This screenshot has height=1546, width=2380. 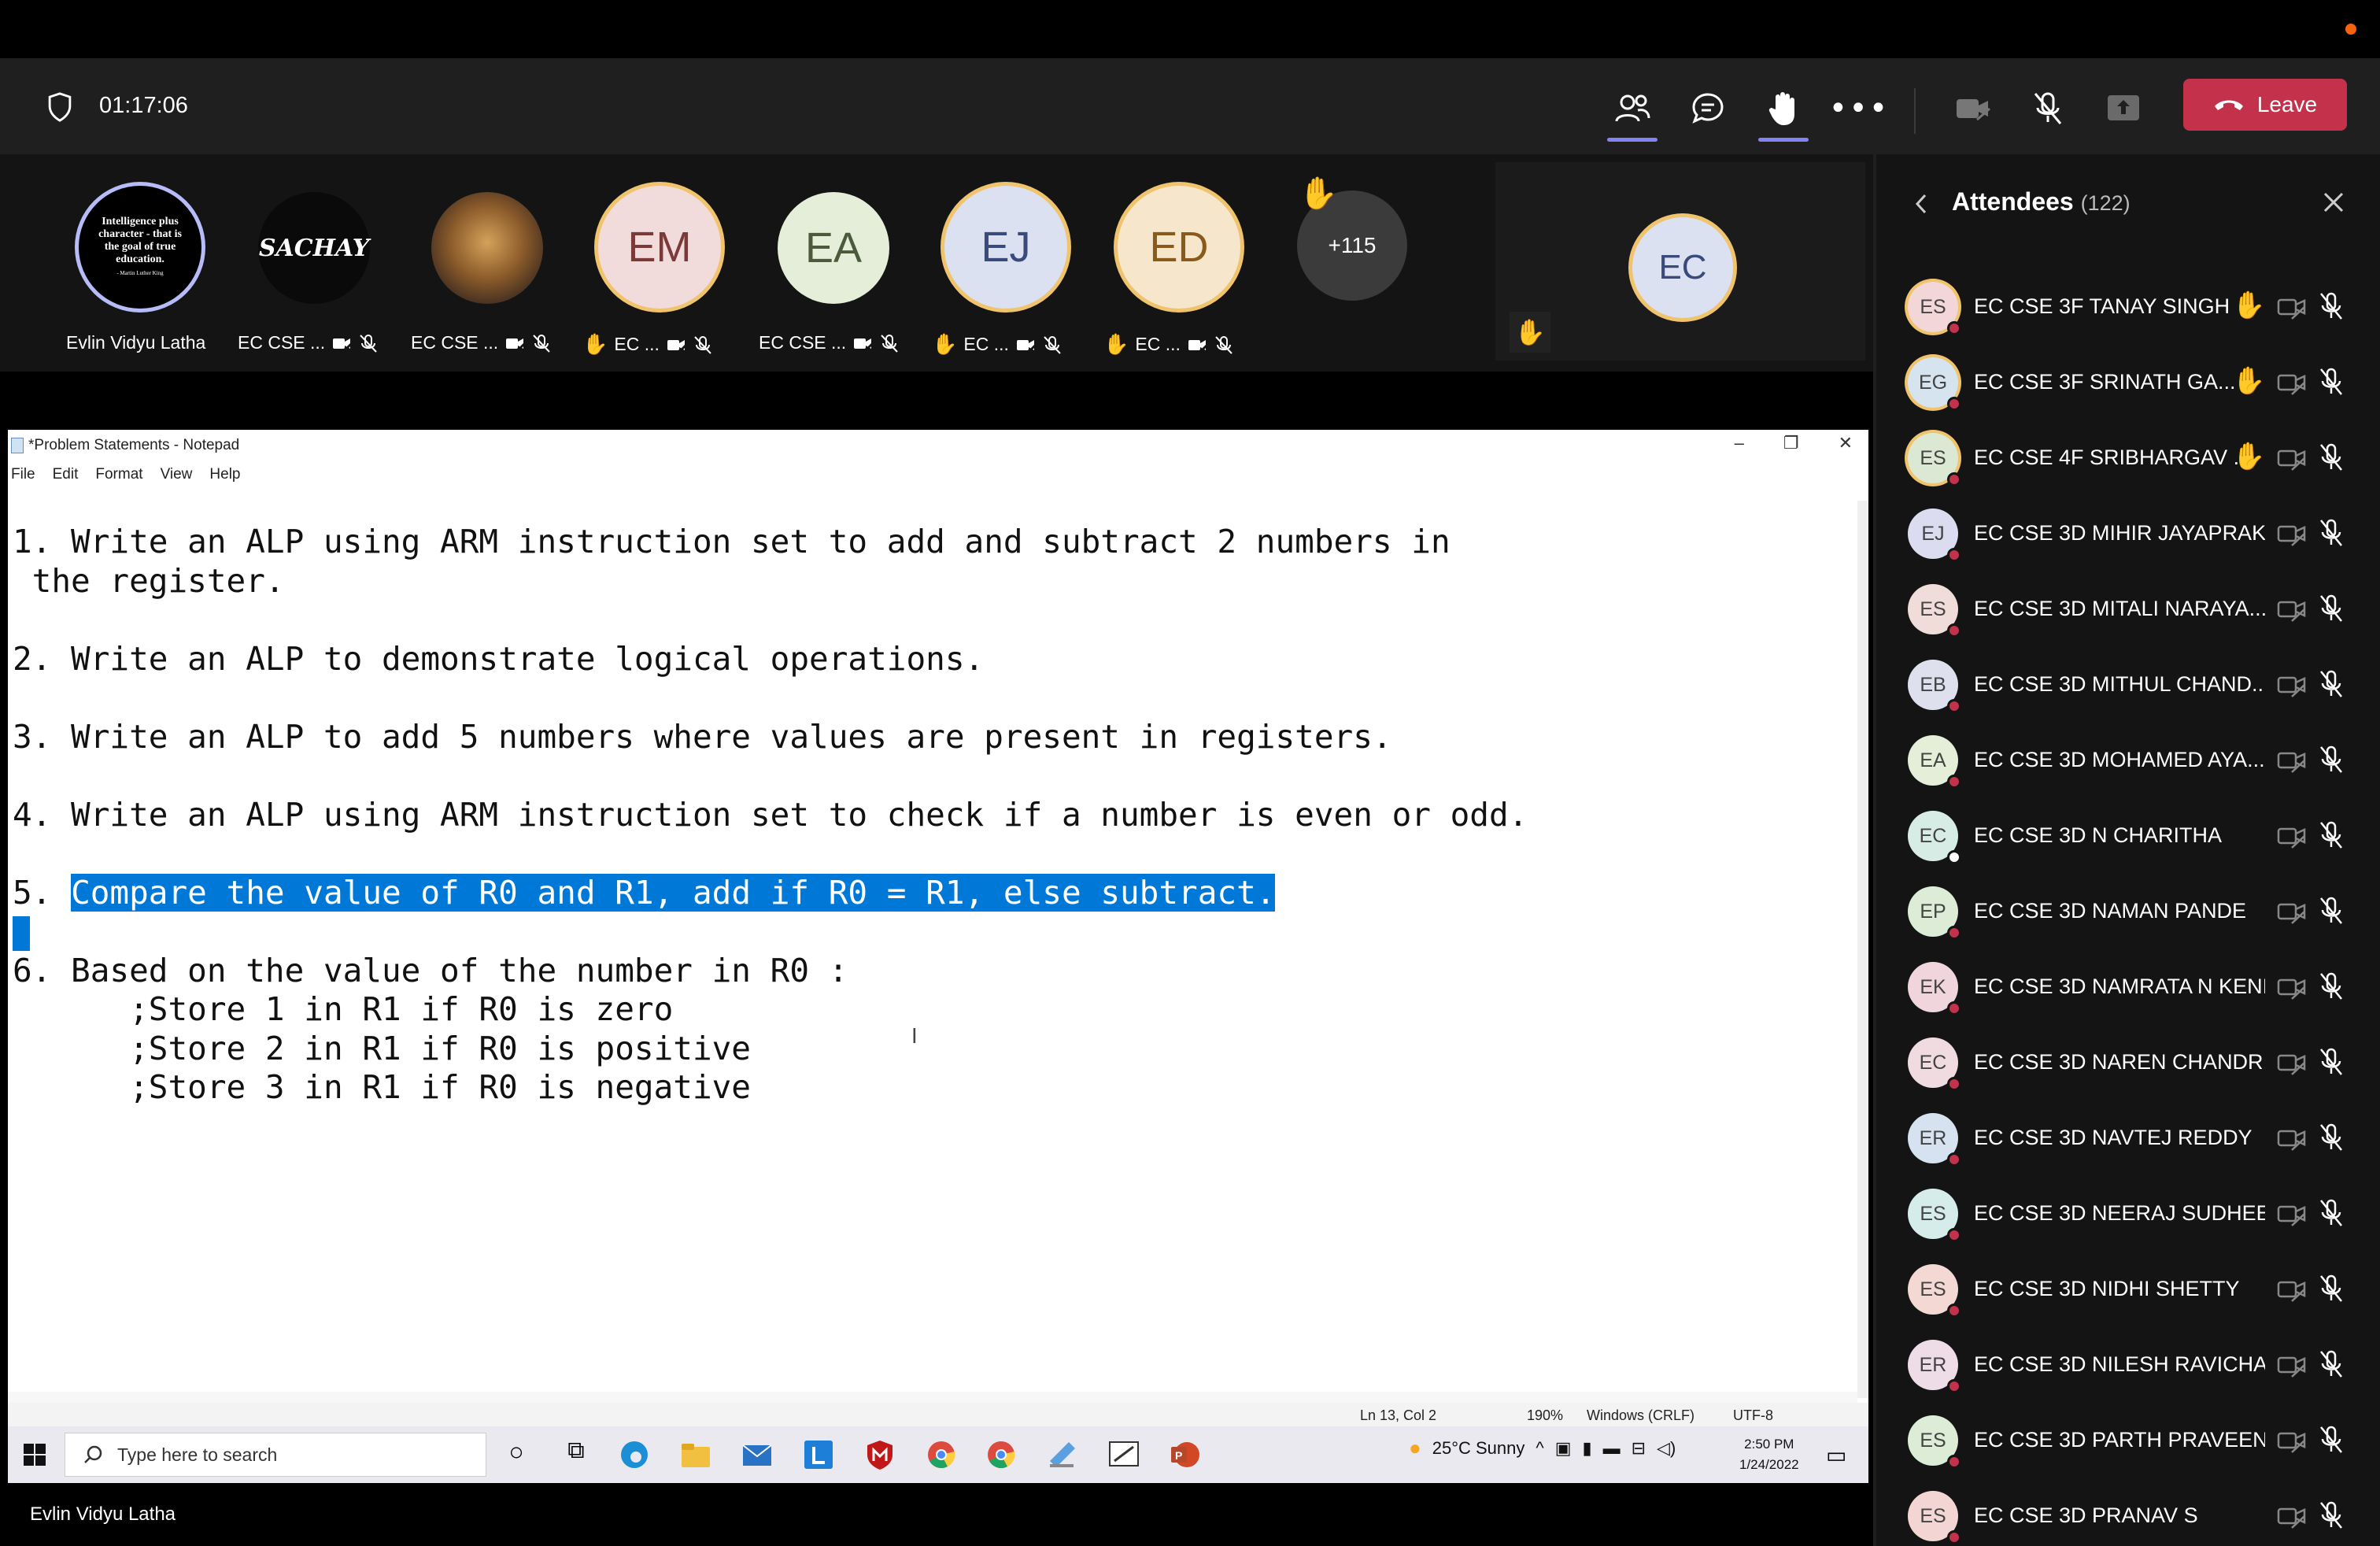 I want to click on people-button, so click(x=1632, y=111).